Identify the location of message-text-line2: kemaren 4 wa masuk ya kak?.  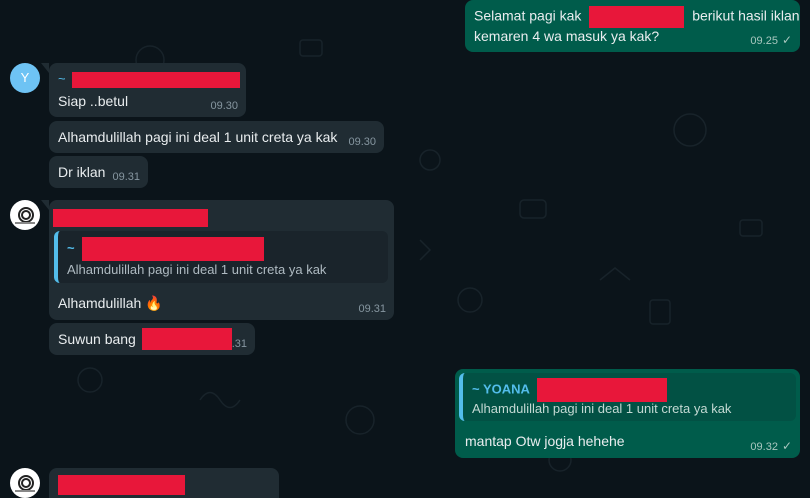
(567, 36).